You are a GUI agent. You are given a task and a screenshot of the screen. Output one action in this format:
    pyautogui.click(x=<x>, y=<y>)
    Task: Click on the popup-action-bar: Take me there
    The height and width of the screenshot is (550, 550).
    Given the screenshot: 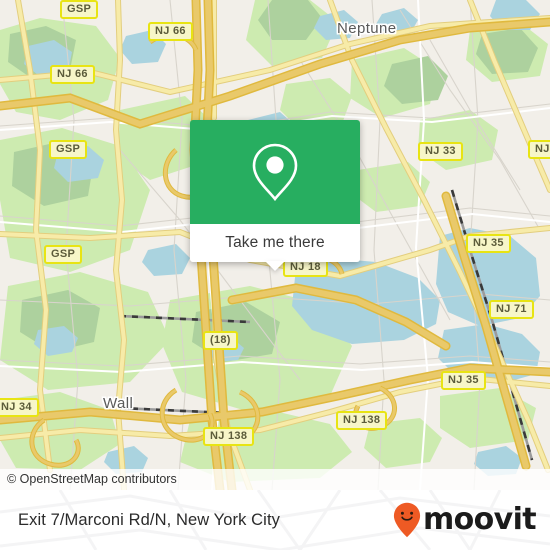 What is the action you would take?
    pyautogui.click(x=275, y=247)
    